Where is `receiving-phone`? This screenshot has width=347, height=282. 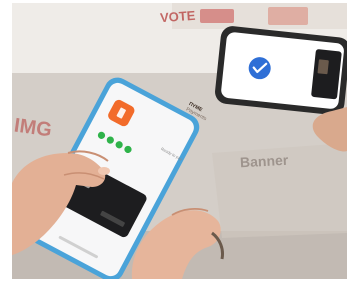
receiving-phone is located at coordinates (281, 70).